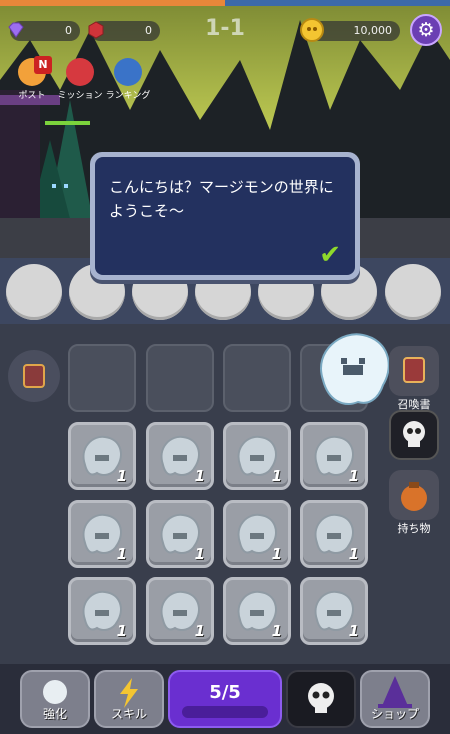  I want to click on items-label: 持ち物, so click(414, 528).